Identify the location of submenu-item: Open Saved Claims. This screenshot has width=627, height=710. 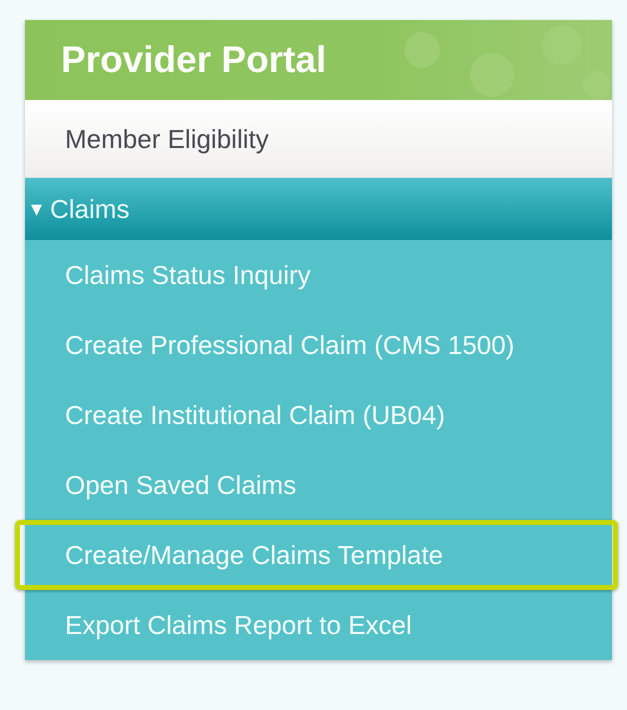
(318, 485).